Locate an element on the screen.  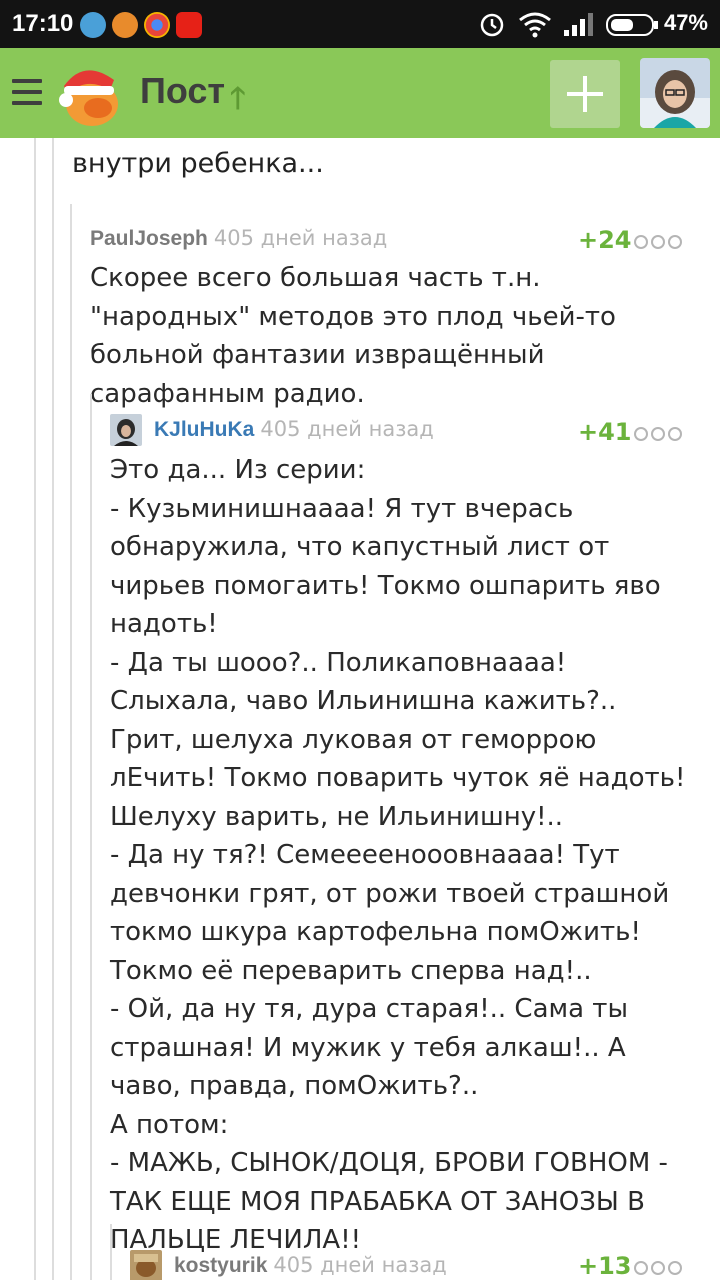
youtube-icon is located at coordinates (189, 25).